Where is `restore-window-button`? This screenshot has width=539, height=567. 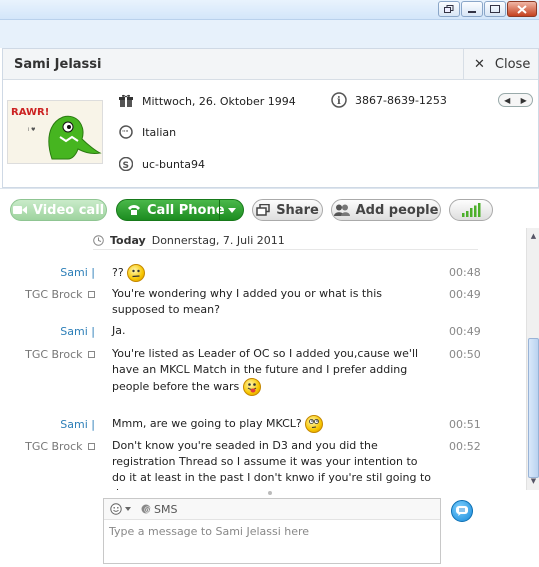
restore-window-button is located at coordinates (449, 9).